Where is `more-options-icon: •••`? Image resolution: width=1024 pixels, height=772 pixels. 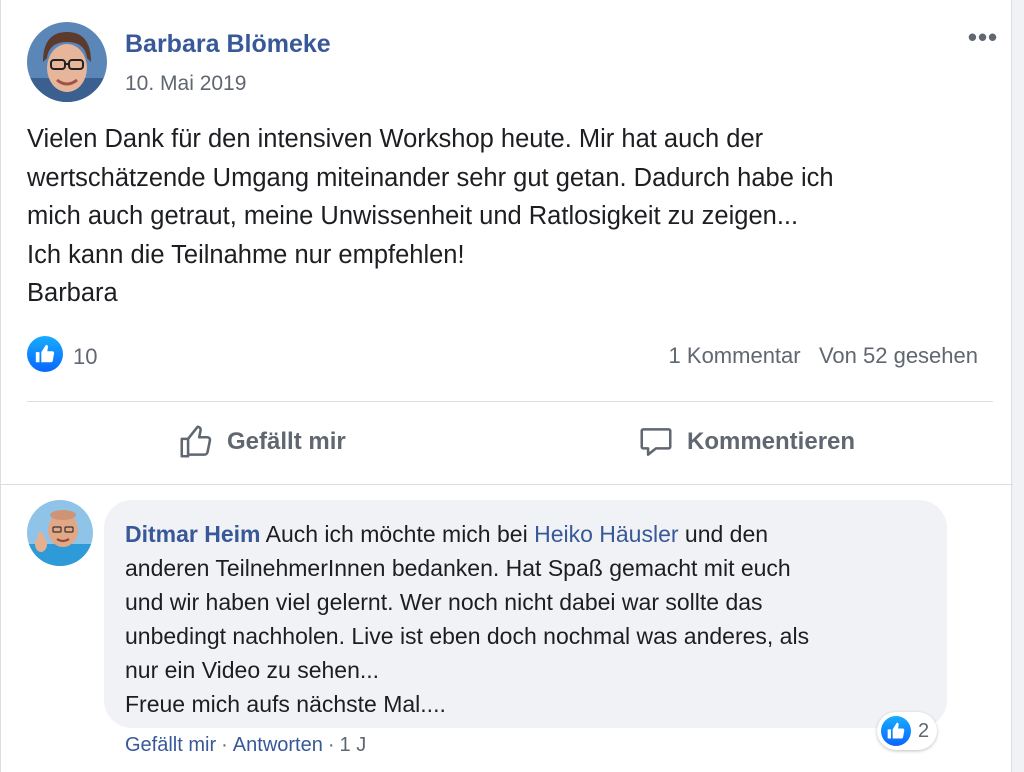
more-options-icon: ••• is located at coordinates (983, 37).